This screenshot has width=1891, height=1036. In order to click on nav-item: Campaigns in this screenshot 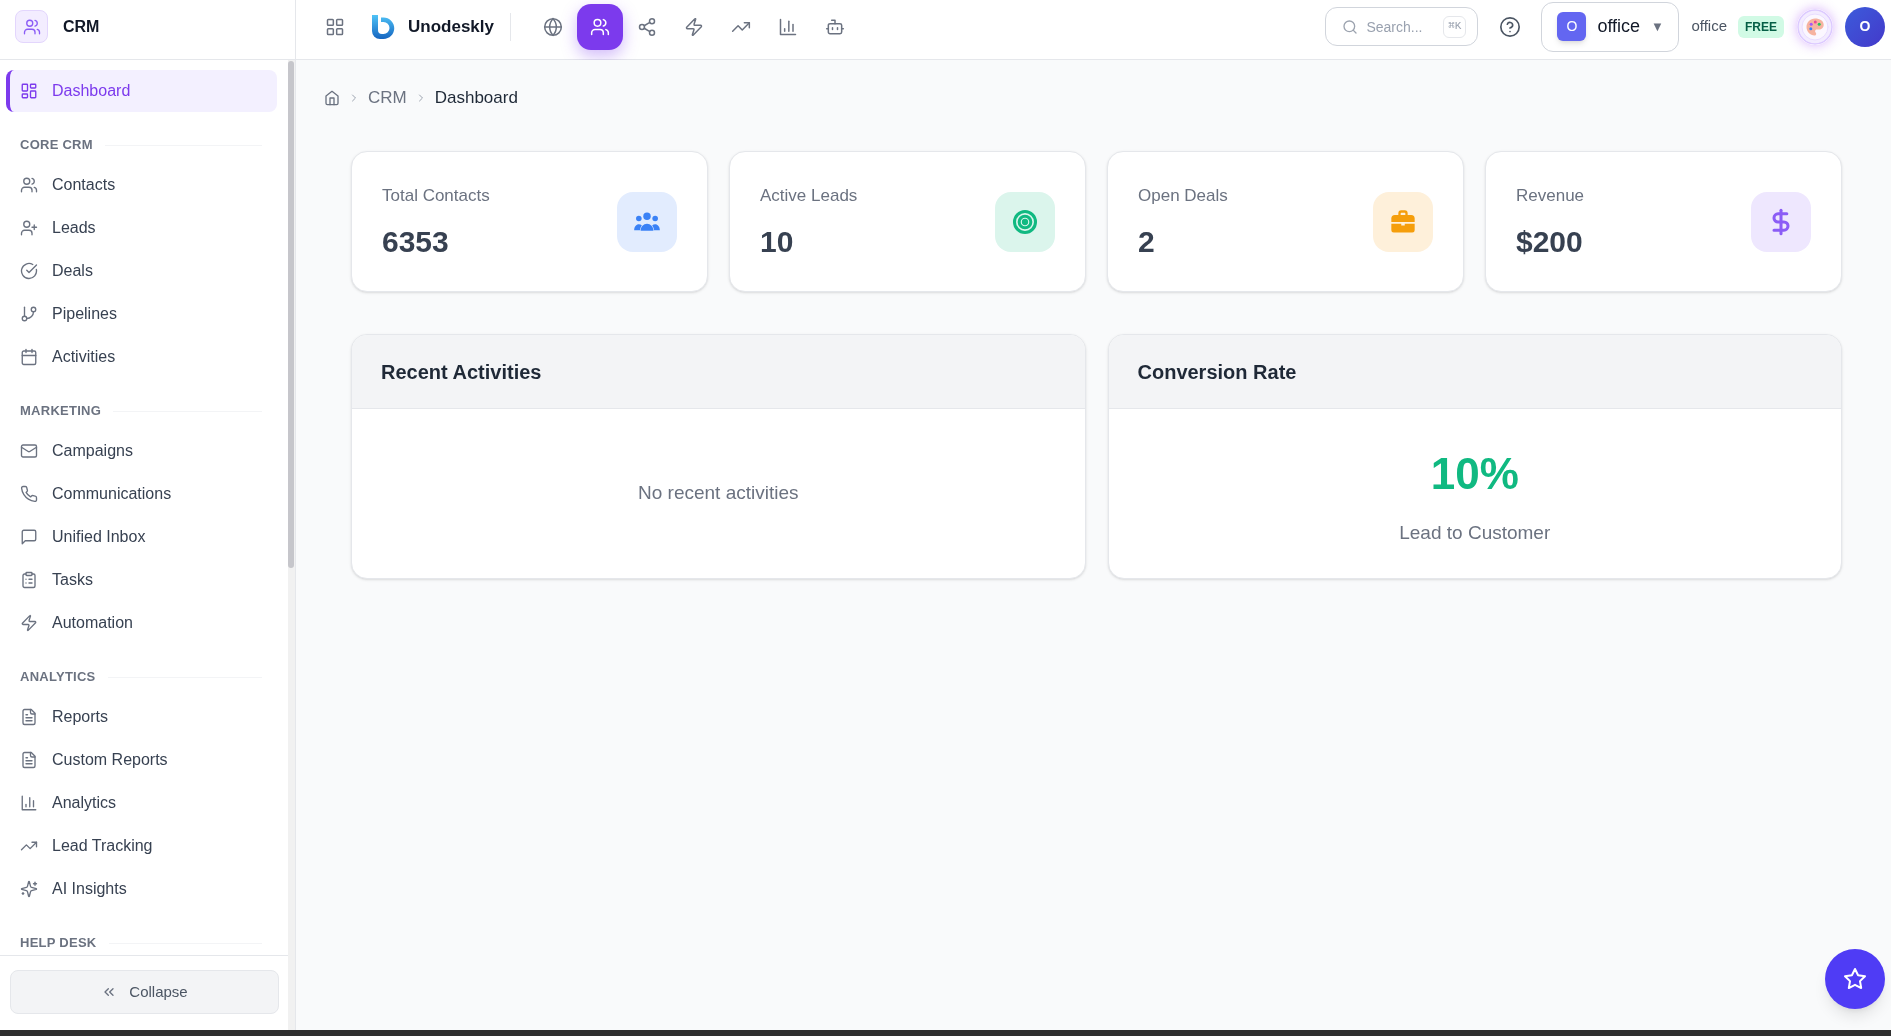, I will do `click(141, 450)`.